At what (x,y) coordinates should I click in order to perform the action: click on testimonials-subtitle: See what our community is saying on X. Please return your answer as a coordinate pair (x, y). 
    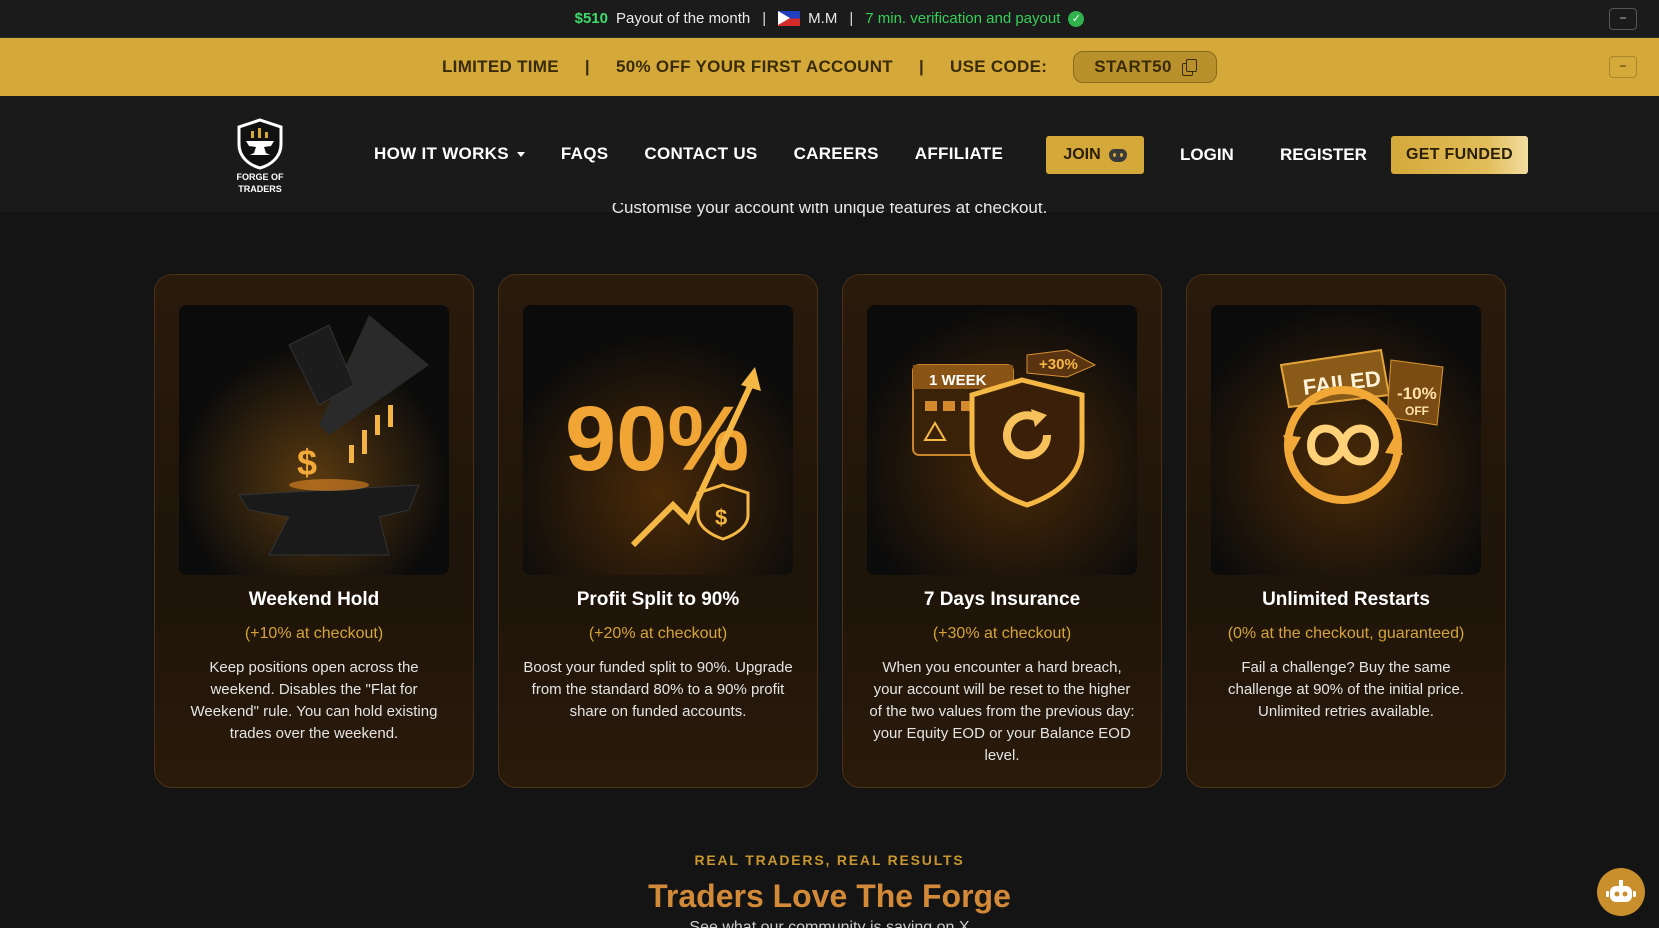
    Looking at the image, I should click on (829, 923).